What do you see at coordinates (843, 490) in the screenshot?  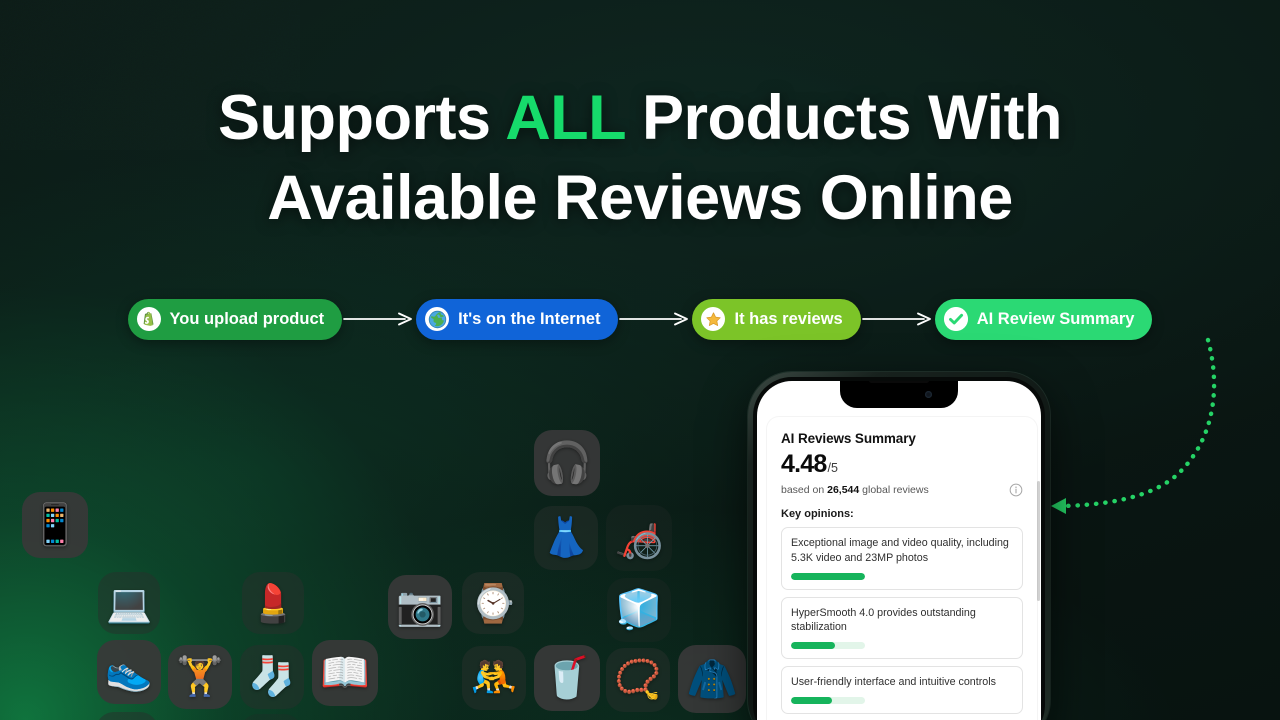 I see `review-count: 26,544` at bounding box center [843, 490].